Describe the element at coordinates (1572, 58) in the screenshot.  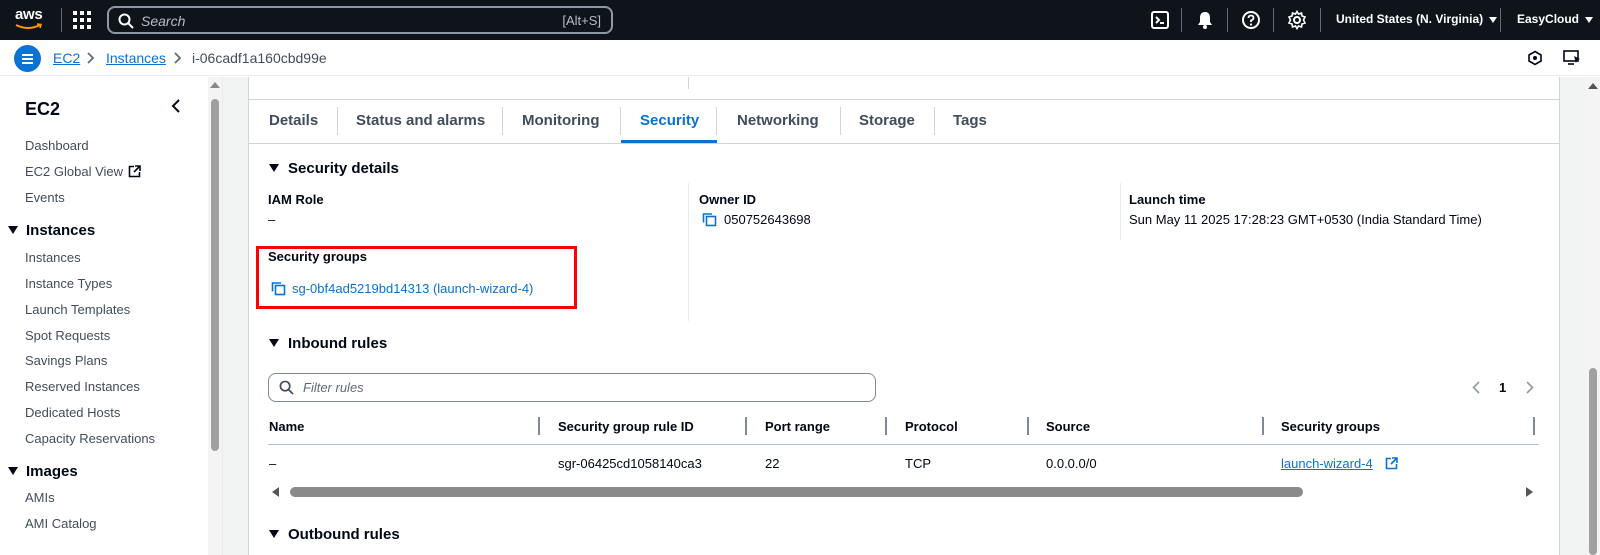
I see `help-panel-icon` at that location.